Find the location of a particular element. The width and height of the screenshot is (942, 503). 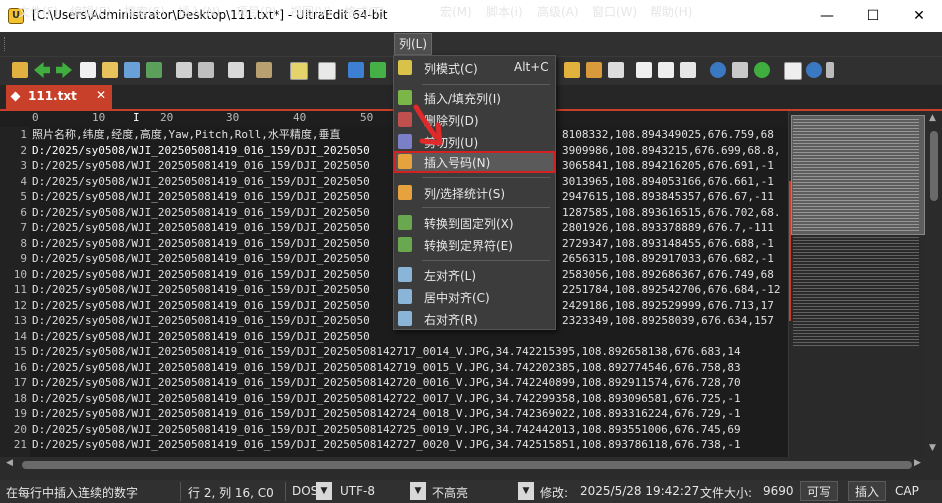

close-window-button: ✕ is located at coordinates (919, 16).